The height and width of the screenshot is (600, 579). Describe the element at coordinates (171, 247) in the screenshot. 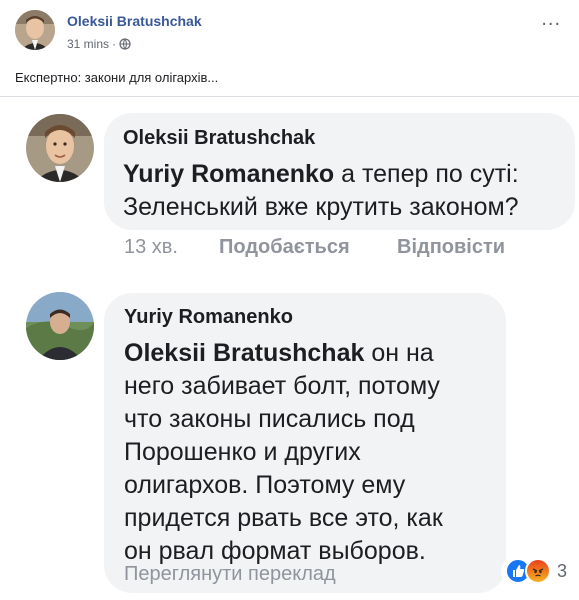

I see `comment-time: 13 хв.` at that location.